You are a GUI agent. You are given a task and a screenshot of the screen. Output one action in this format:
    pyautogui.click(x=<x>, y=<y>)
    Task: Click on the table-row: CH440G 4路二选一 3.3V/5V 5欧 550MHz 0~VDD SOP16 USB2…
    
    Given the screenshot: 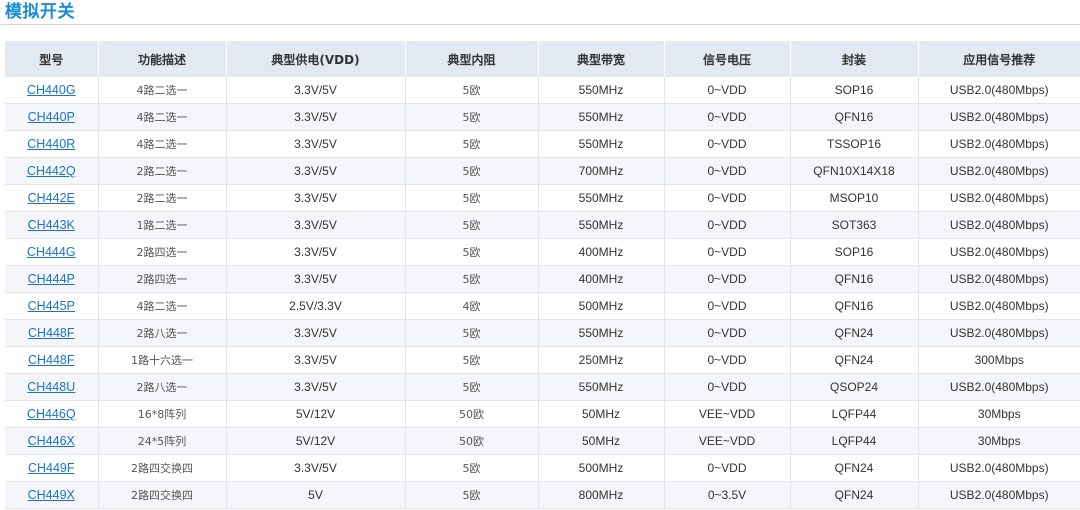 What is the action you would take?
    pyautogui.click(x=542, y=90)
    